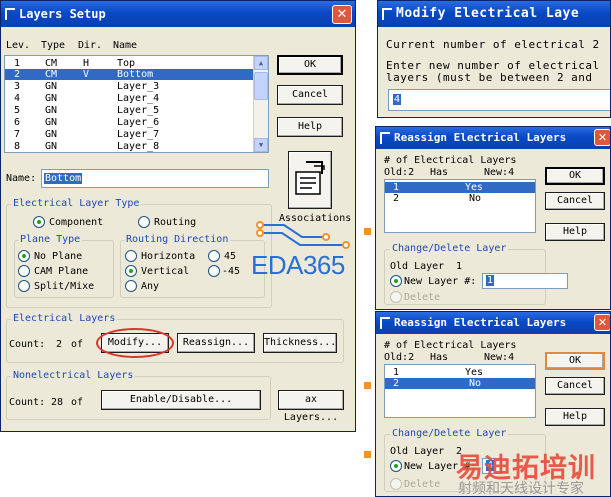  What do you see at coordinates (493, 44) in the screenshot?
I see `current-number-text: Current number of electrical 2` at bounding box center [493, 44].